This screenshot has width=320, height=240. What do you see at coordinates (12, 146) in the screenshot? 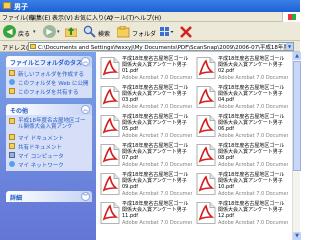
I see `shared-documents-icon` at bounding box center [12, 146].